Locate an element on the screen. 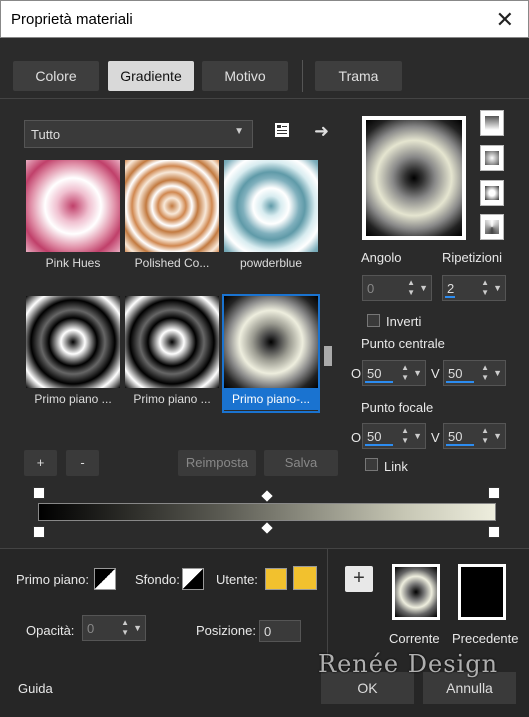  center-o-level-bar is located at coordinates (379, 382).